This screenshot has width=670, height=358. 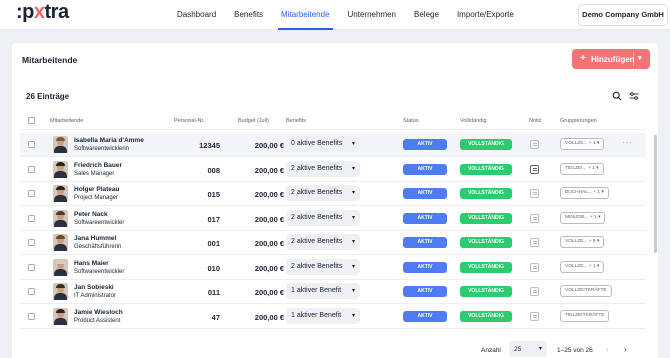 What do you see at coordinates (582, 242) in the screenshot?
I see `group-tag: VOLLZE... + 9 ▾` at bounding box center [582, 242].